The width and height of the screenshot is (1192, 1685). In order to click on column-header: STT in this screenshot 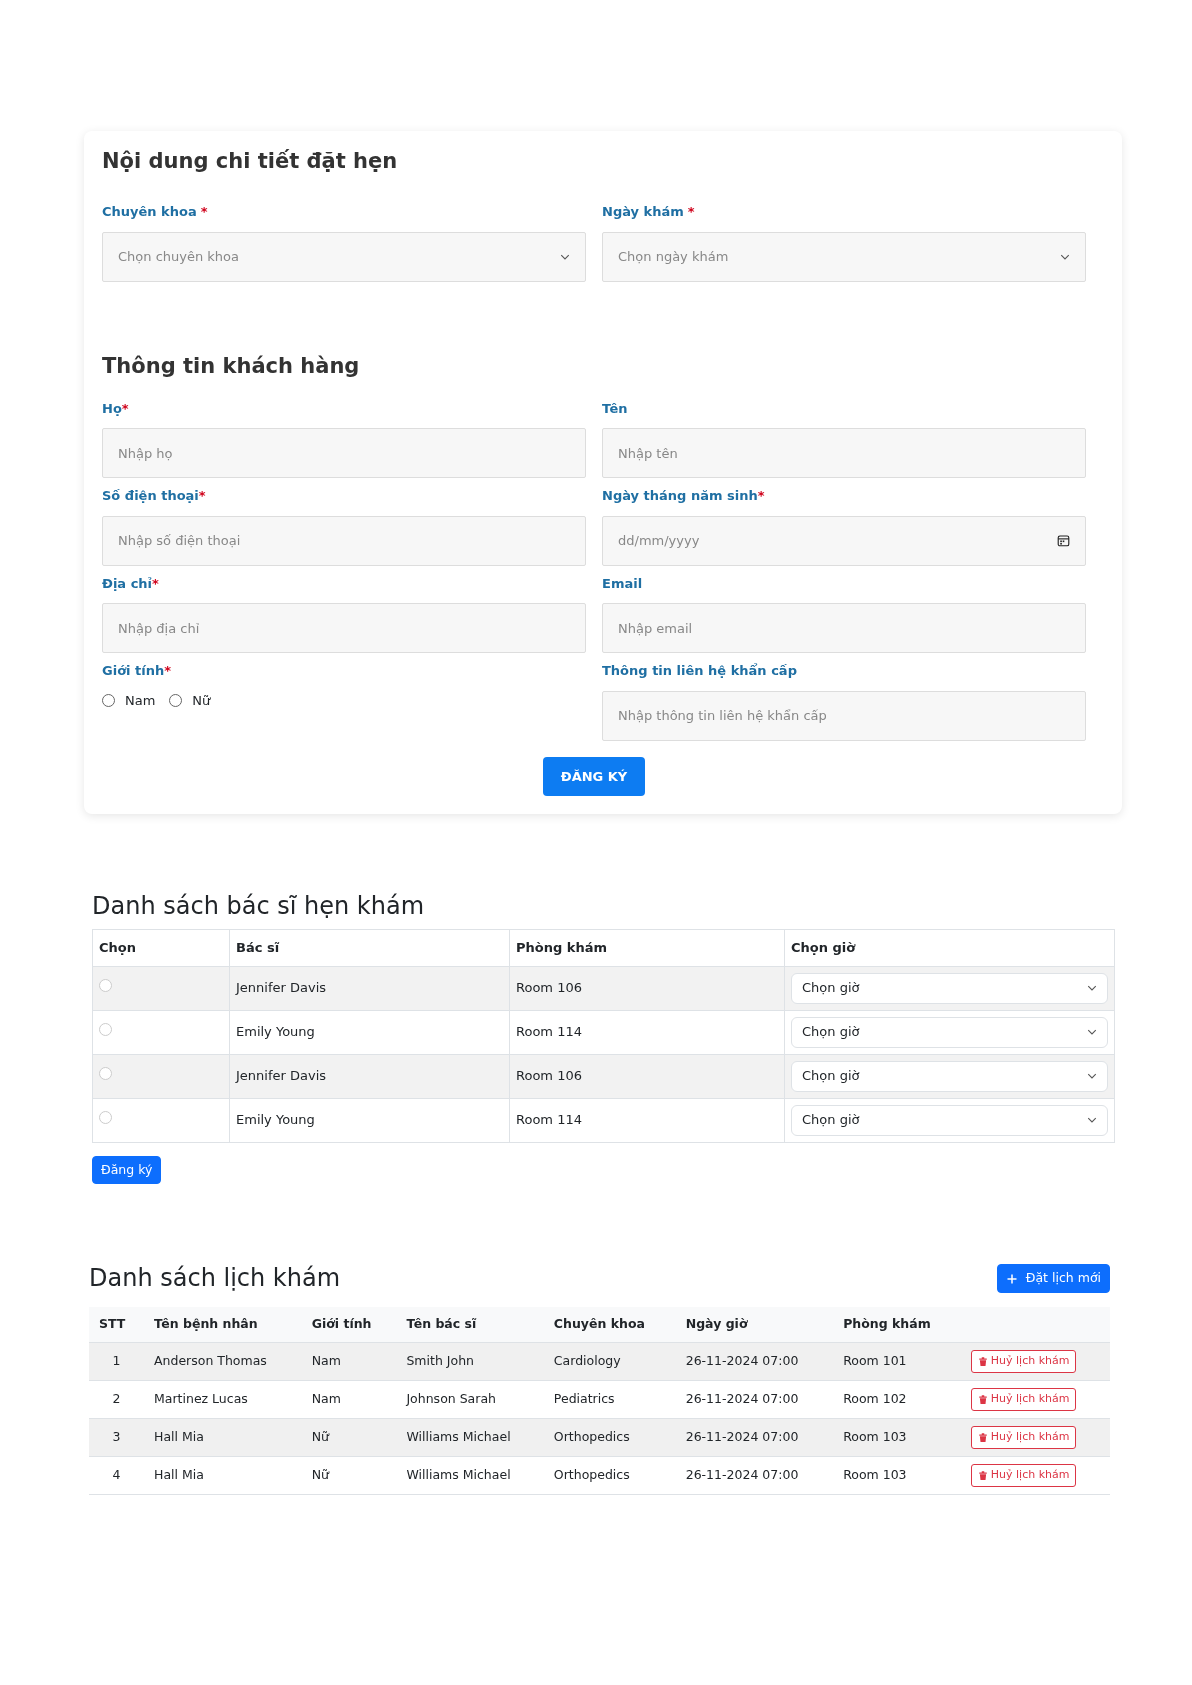, I will do `click(116, 1325)`.